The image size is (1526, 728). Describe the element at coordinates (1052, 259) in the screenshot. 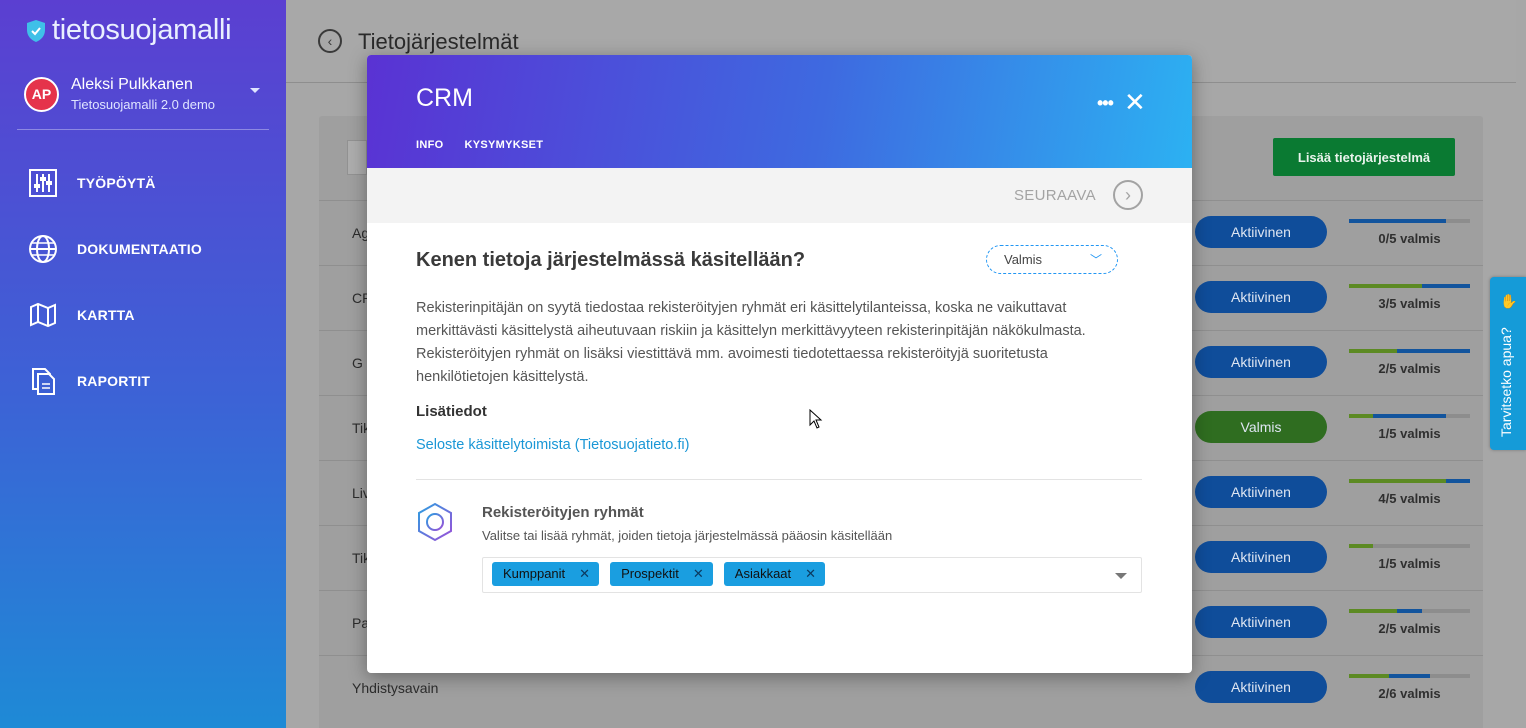

I see `status-select: Valmis ﹀` at that location.